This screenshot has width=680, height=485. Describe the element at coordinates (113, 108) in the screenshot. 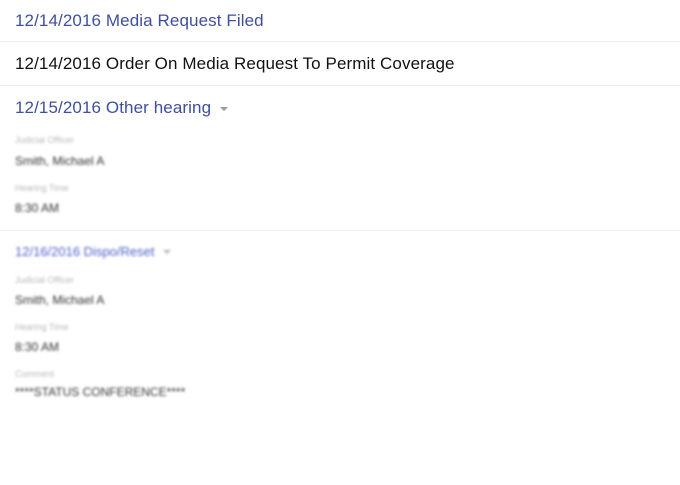

I see `event-label: 12/15/2016 Other hearing` at that location.